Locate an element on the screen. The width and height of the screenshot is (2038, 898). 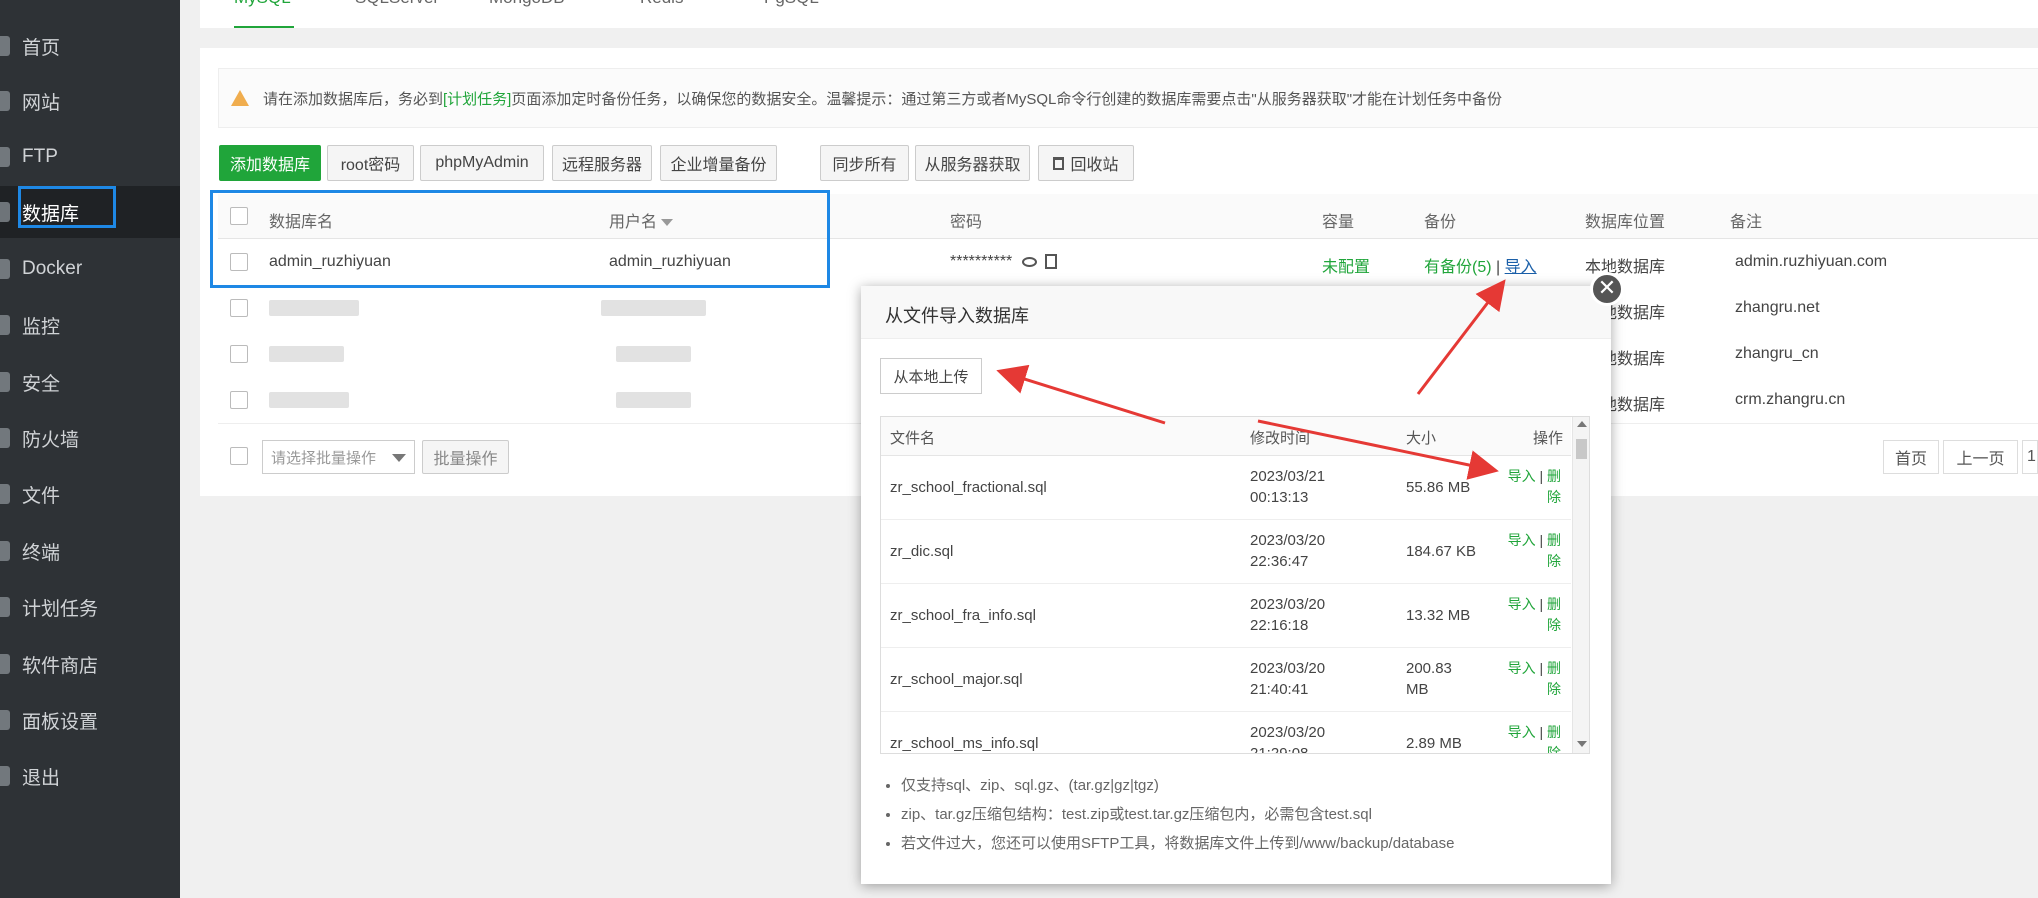
phpmyadmin-button: phpMyAdmin is located at coordinates (482, 163).